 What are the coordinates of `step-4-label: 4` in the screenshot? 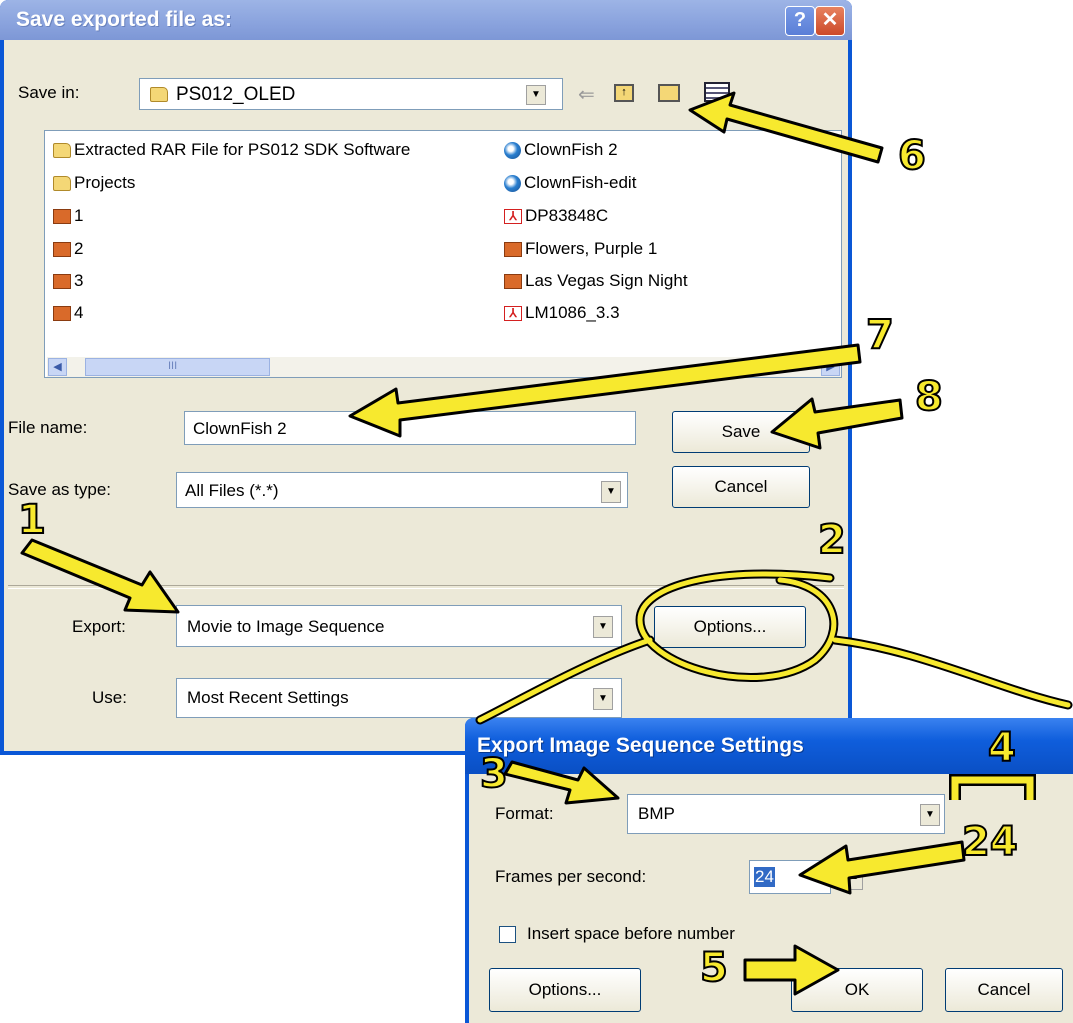 It's located at (1002, 748).